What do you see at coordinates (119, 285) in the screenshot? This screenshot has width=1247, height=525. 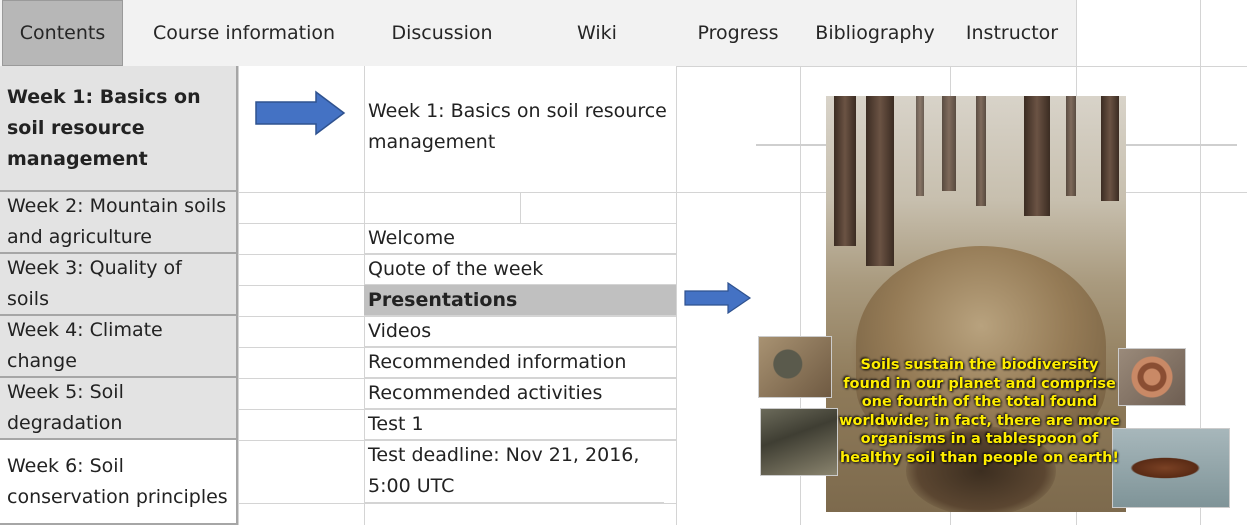 I see `week-3-item: Week 3: Quality of soils` at bounding box center [119, 285].